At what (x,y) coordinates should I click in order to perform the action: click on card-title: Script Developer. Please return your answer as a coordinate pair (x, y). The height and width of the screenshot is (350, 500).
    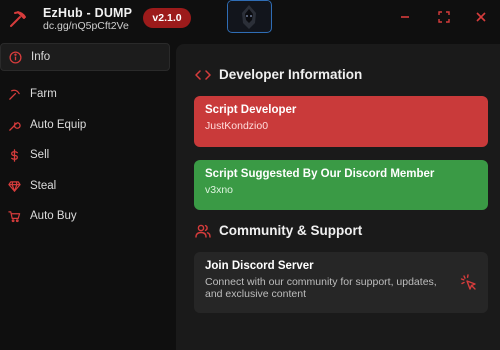
    Looking at the image, I should click on (251, 110).